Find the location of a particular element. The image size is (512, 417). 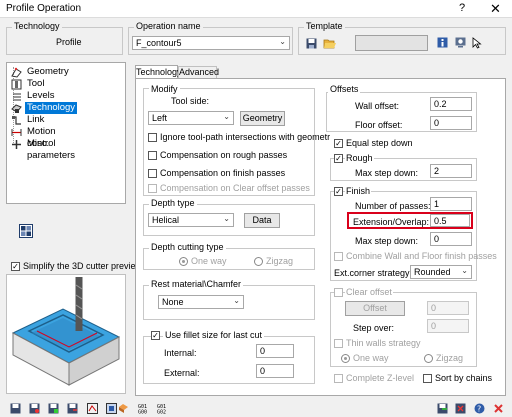

simplify-checkbox: ✓ is located at coordinates (15, 266).